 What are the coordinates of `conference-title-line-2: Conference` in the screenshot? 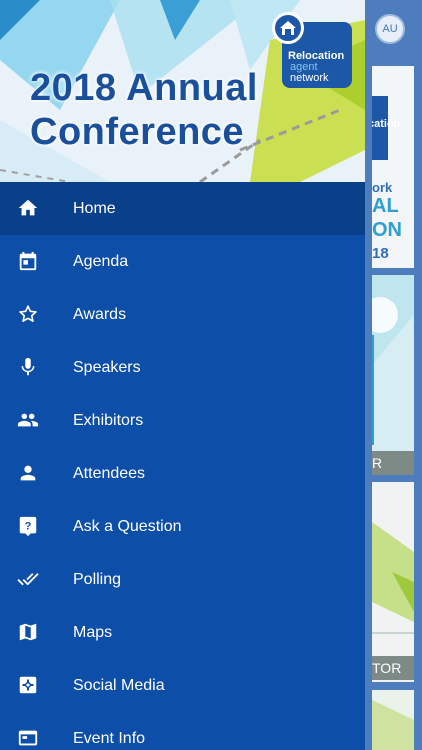 It's located at (137, 132).